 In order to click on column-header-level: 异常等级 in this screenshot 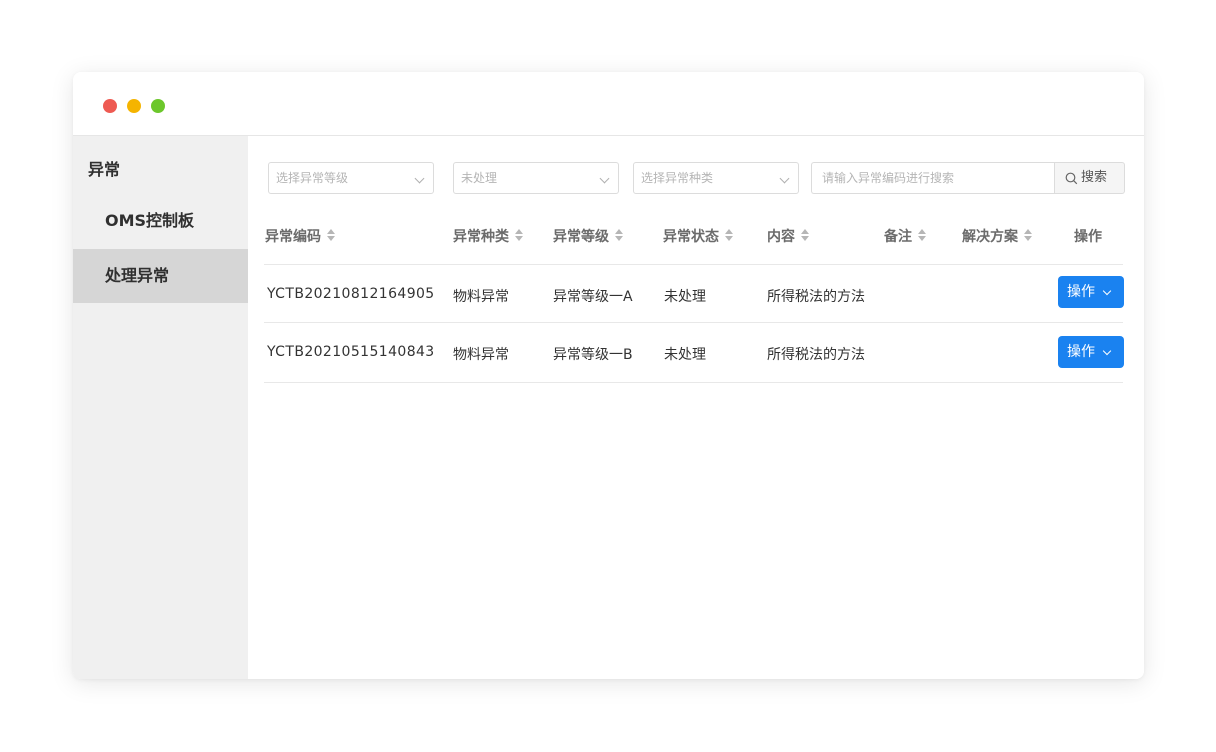, I will do `click(588, 236)`.